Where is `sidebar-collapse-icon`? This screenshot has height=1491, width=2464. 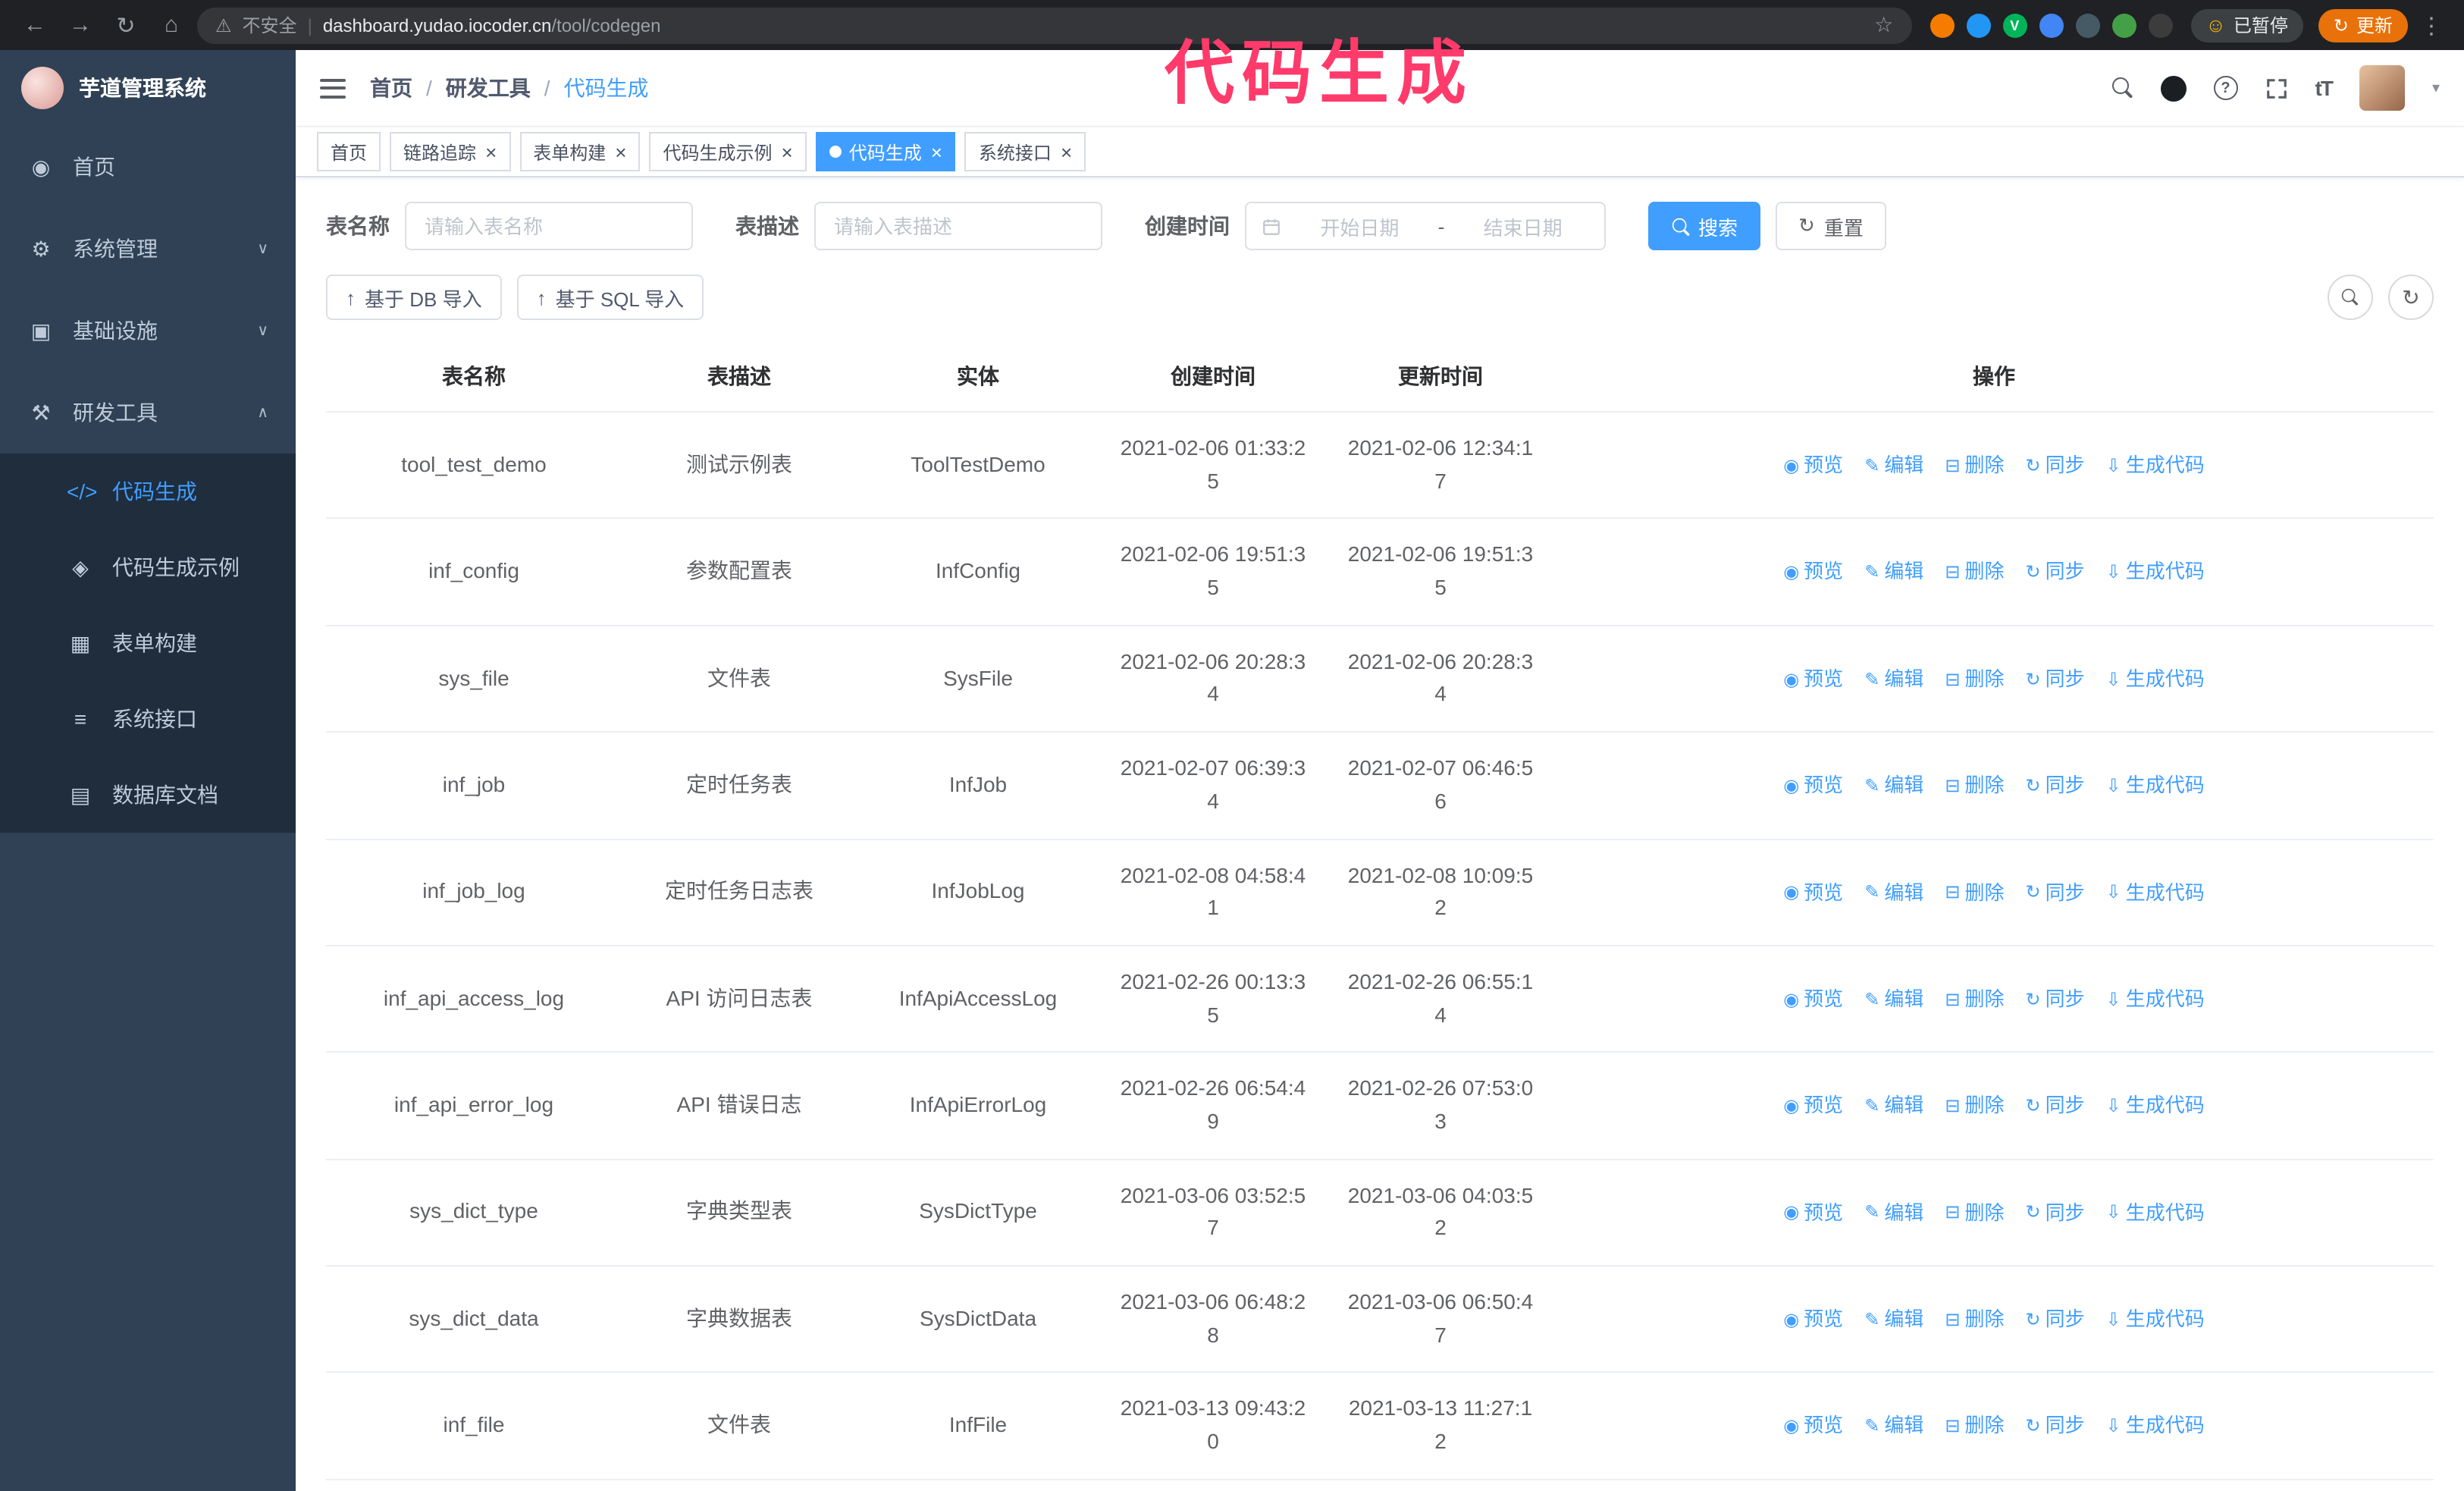 sidebar-collapse-icon is located at coordinates (333, 88).